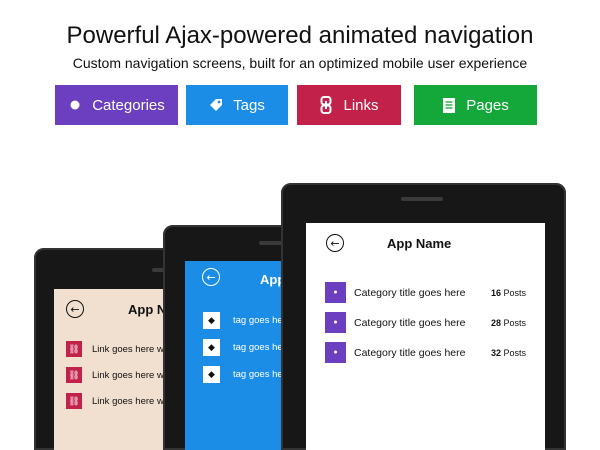 This screenshot has height=450, width=600. What do you see at coordinates (508, 292) in the screenshot?
I see `post-count: 16 Posts` at bounding box center [508, 292].